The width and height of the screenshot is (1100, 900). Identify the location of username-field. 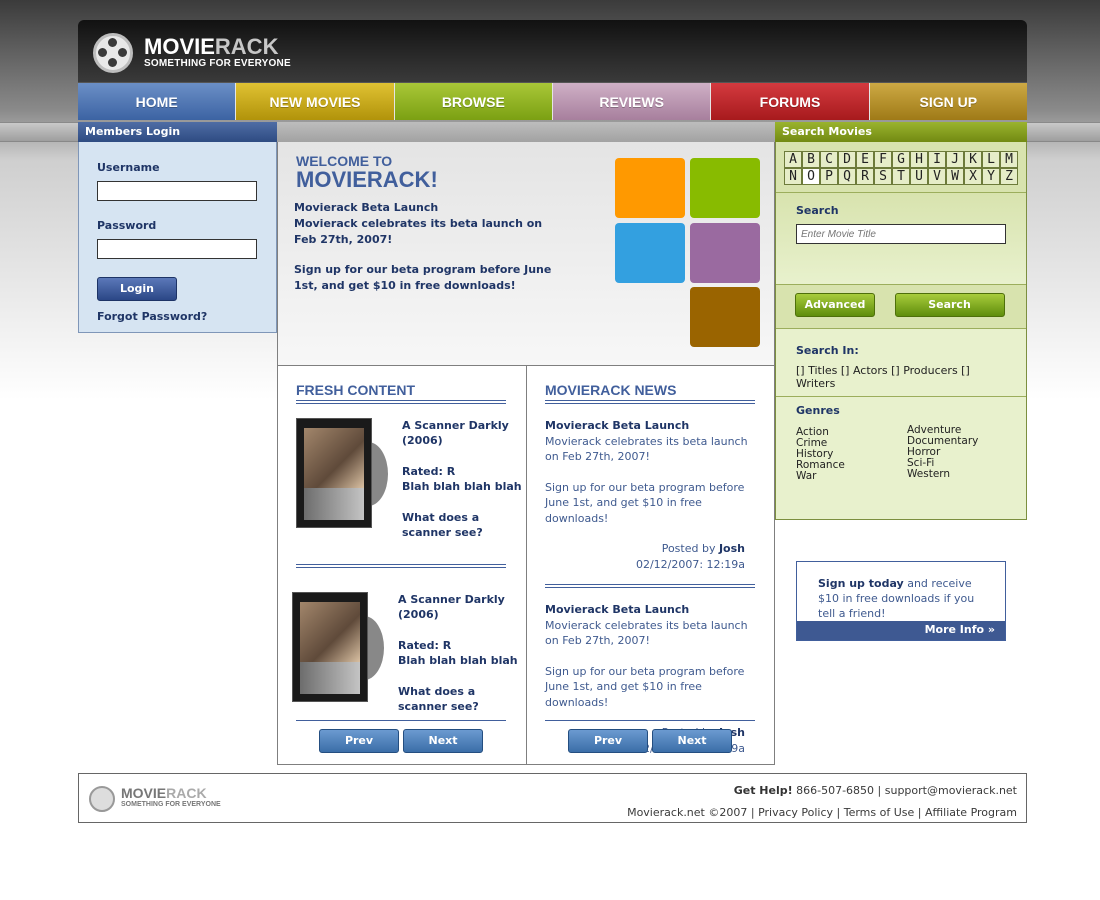
(177, 191).